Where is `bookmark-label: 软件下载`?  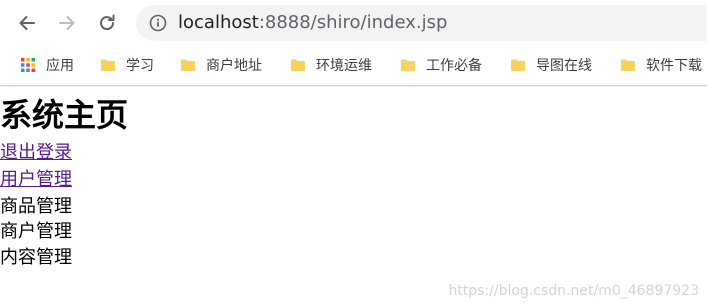
bookmark-label: 软件下载 is located at coordinates (674, 66).